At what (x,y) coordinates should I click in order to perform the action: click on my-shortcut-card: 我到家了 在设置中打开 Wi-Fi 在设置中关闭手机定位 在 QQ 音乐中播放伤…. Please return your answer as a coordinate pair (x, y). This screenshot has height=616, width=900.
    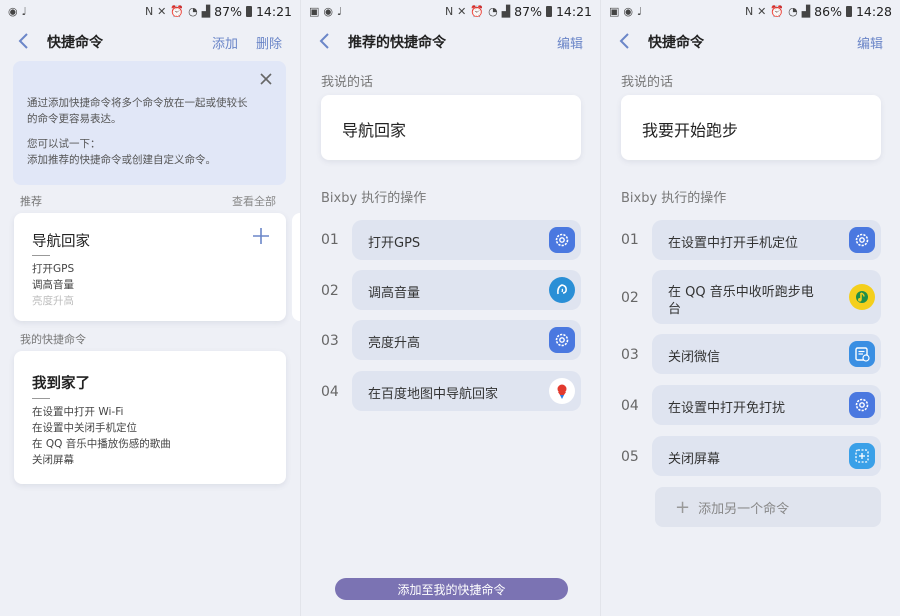
    Looking at the image, I should click on (150, 417).